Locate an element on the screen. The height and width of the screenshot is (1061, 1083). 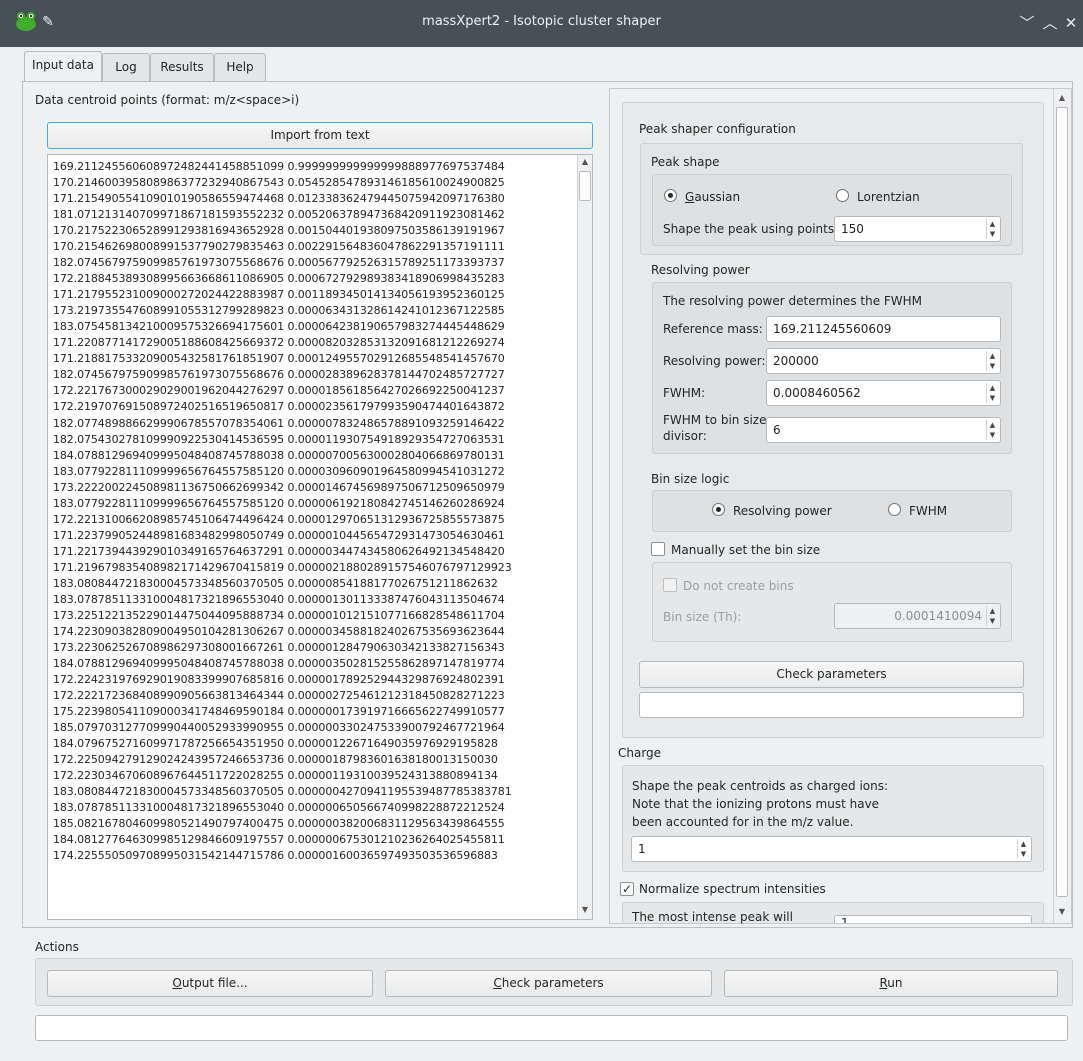
peak-shape-title: Peak shape is located at coordinates (685, 162).